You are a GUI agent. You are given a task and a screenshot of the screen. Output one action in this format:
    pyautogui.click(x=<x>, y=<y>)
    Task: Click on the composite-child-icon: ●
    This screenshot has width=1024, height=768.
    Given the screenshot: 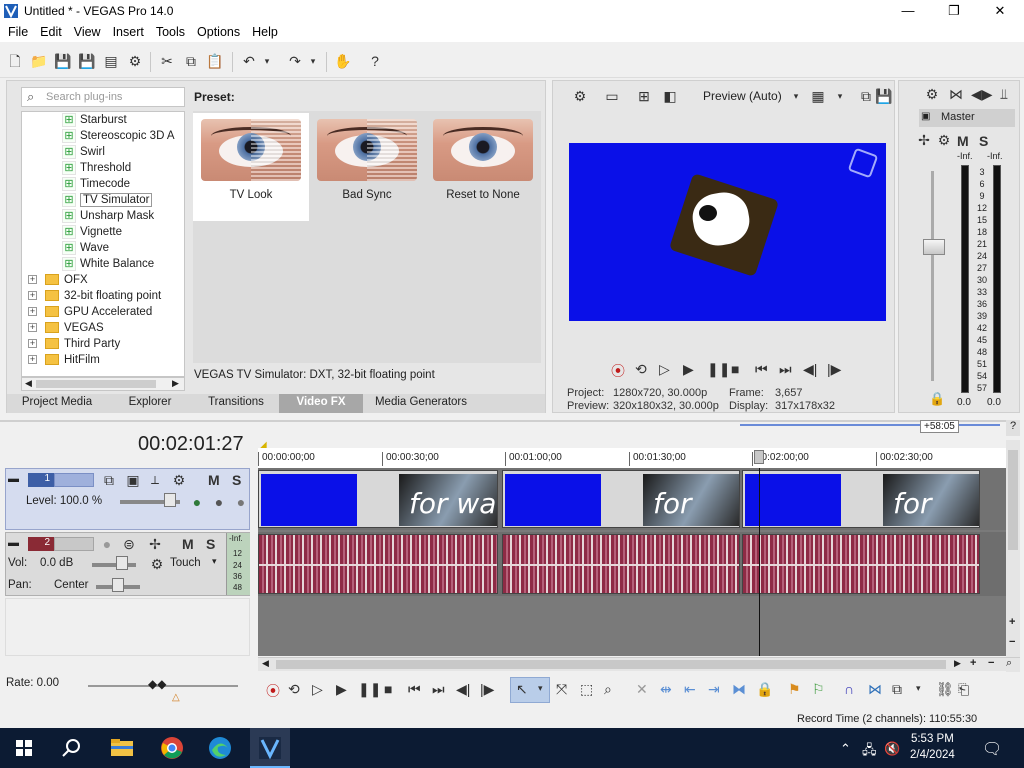 What is the action you would take?
    pyautogui.click(x=219, y=502)
    